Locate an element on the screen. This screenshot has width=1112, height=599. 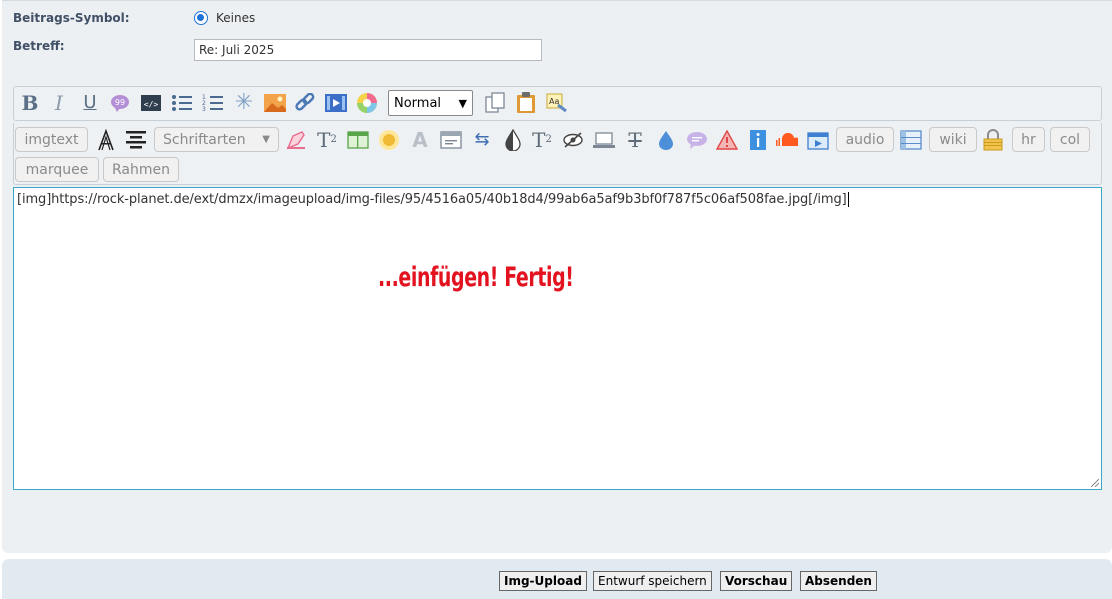
spoiler-eye-icon is located at coordinates (573, 140).